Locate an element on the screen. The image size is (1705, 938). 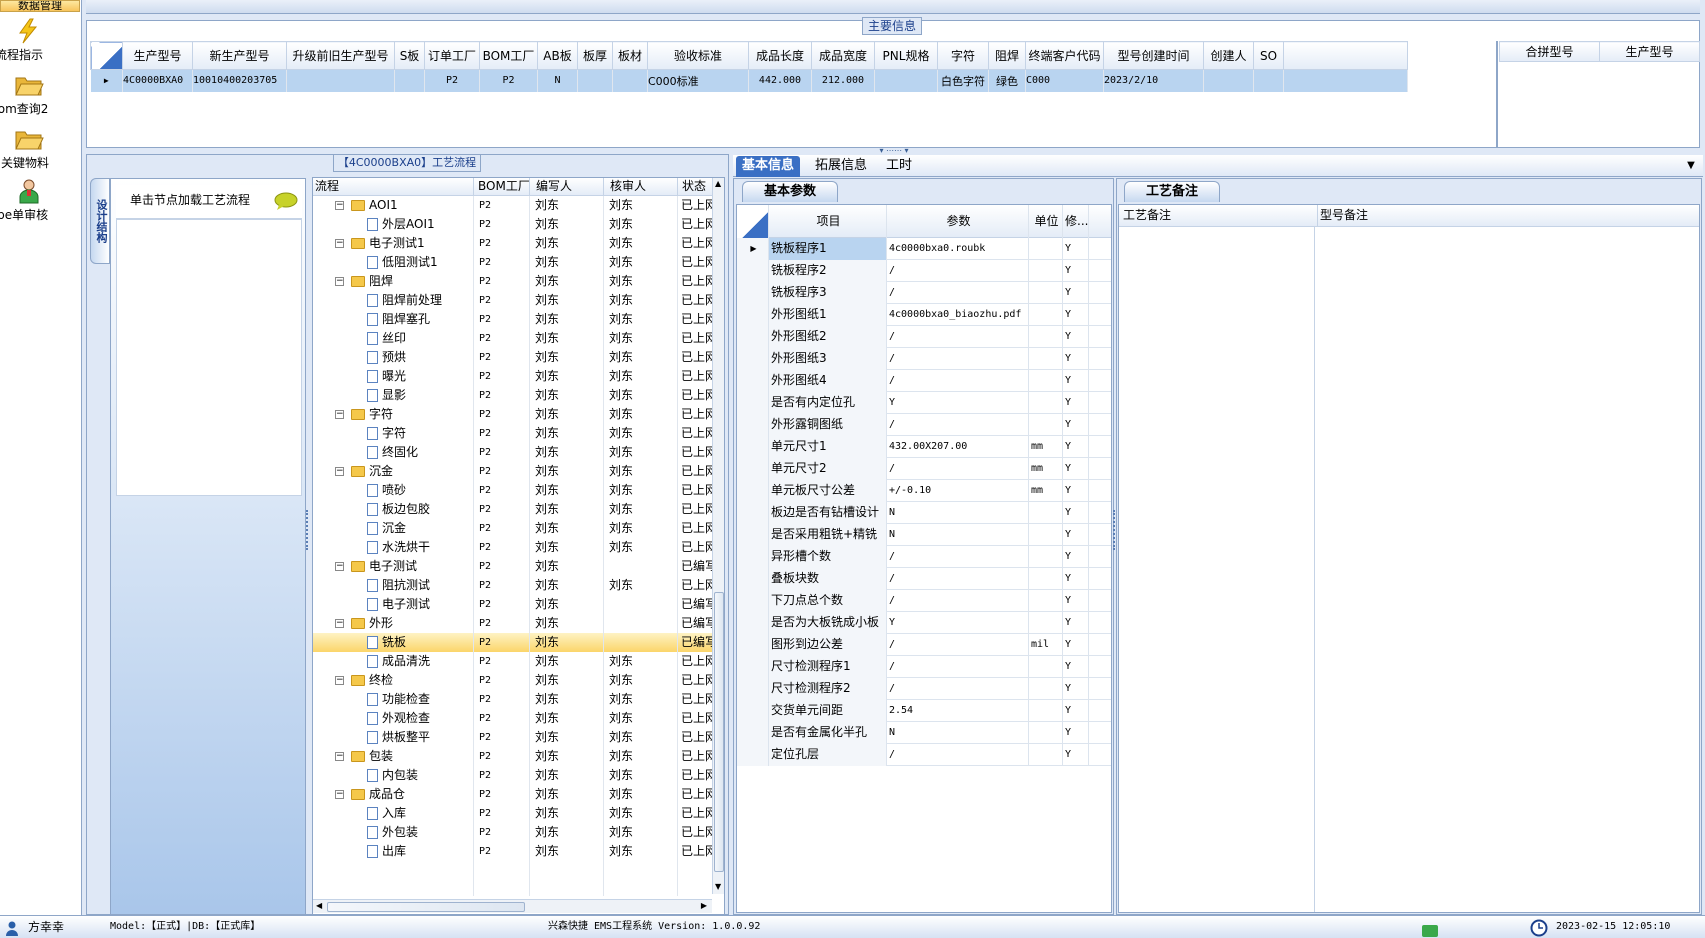
param-row: 是否采用粗铣+精铣 N Y is located at coordinates (924, 535).